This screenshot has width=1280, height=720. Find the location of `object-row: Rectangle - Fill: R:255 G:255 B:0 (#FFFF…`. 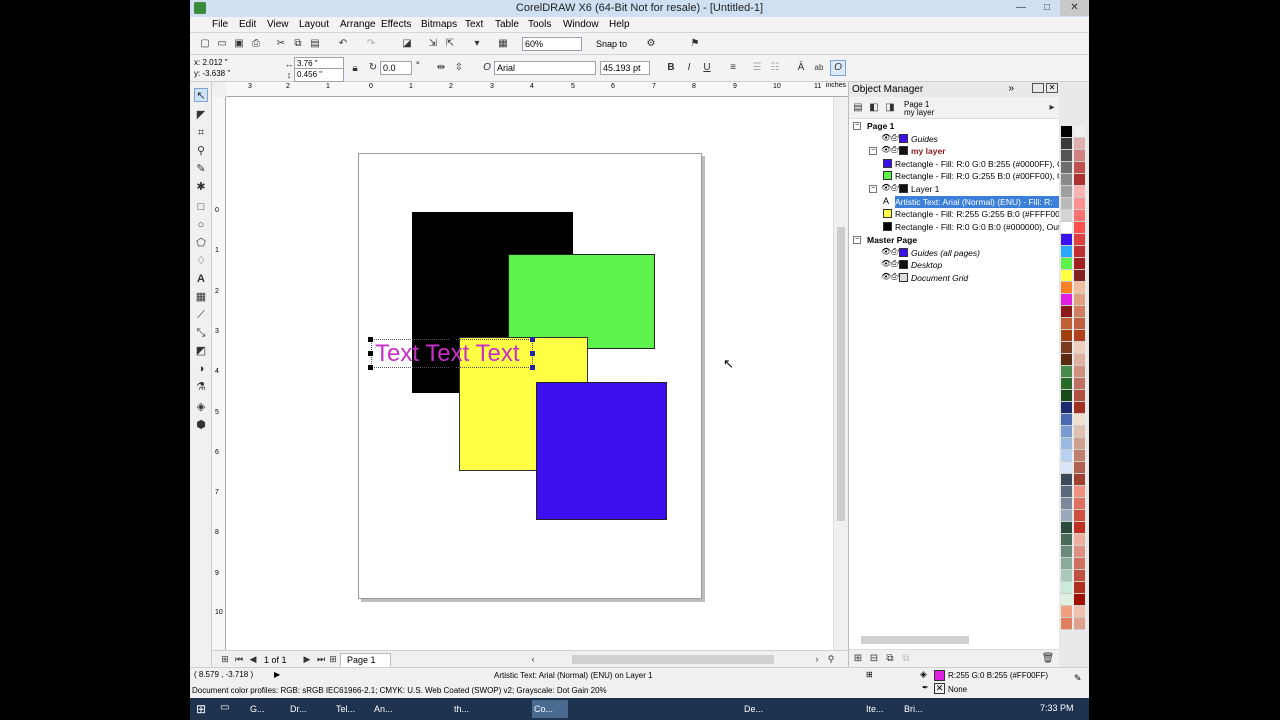

object-row: Rectangle - Fill: R:255 G:255 B:0 (#FFFF… is located at coordinates (977, 214).